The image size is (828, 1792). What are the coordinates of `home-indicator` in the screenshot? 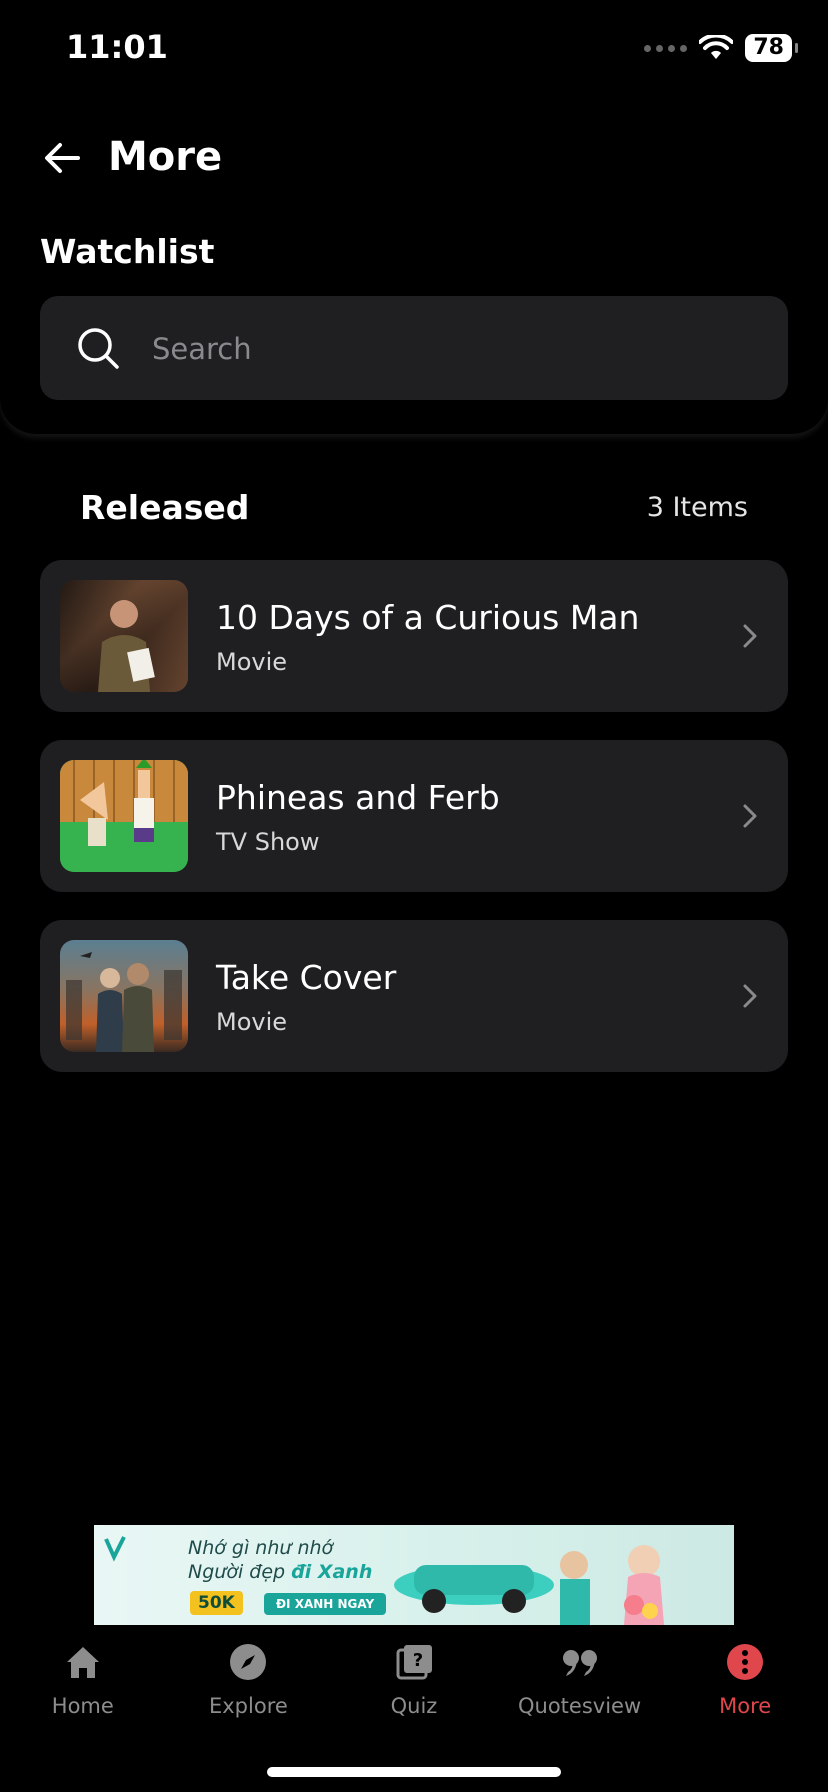 It's located at (414, 1772).